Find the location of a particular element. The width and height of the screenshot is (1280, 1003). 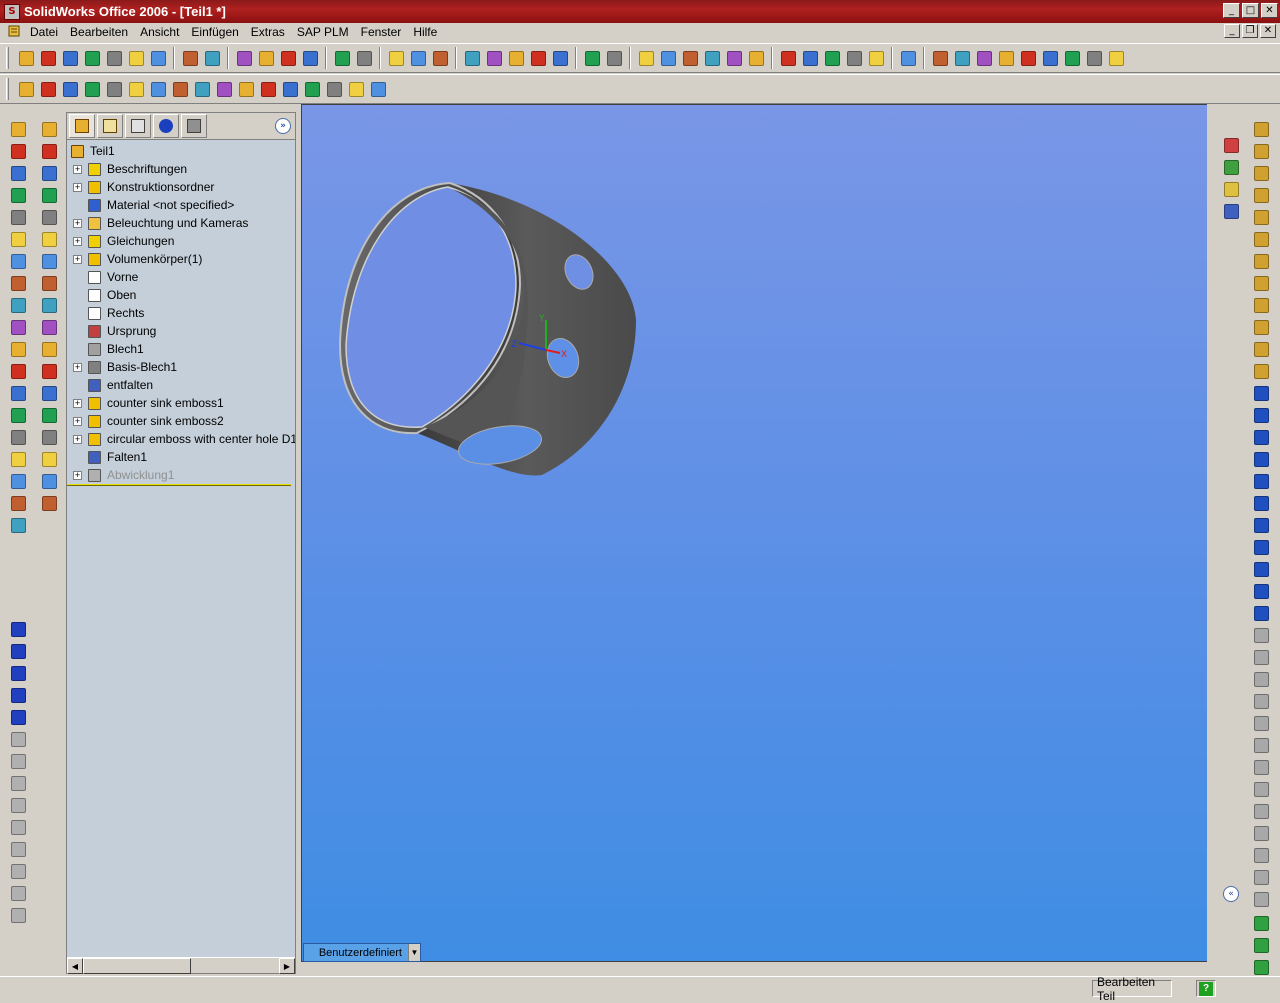

table-icon is located at coordinates (516, 58).